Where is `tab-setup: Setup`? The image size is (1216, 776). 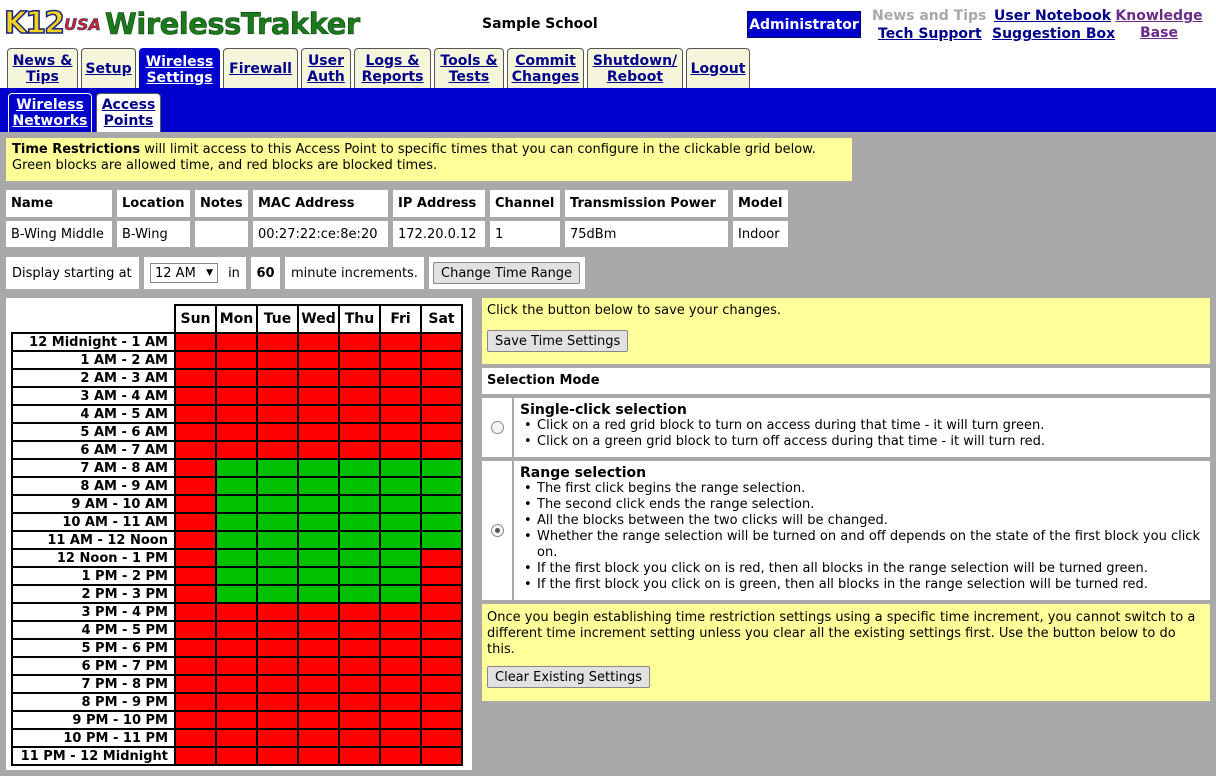 tab-setup: Setup is located at coordinates (108, 68).